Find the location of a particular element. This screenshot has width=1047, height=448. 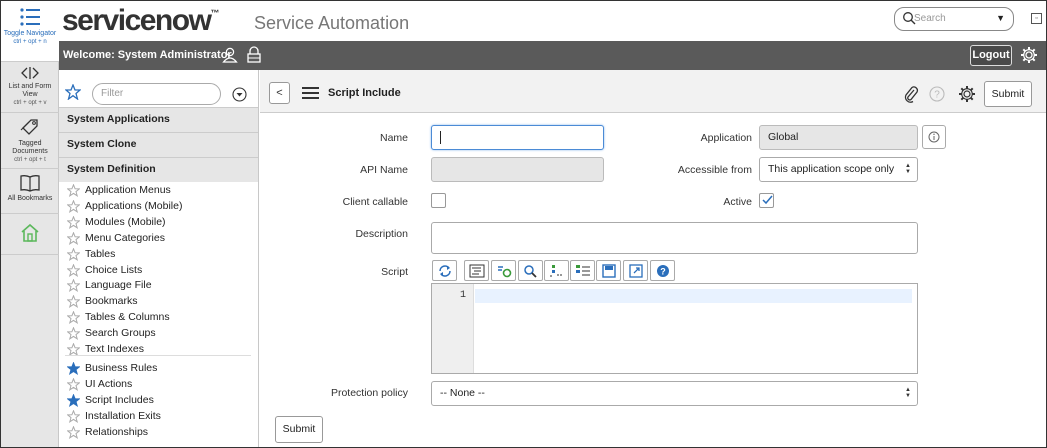

window-restore-icon: ▫ is located at coordinates (1036, 18).